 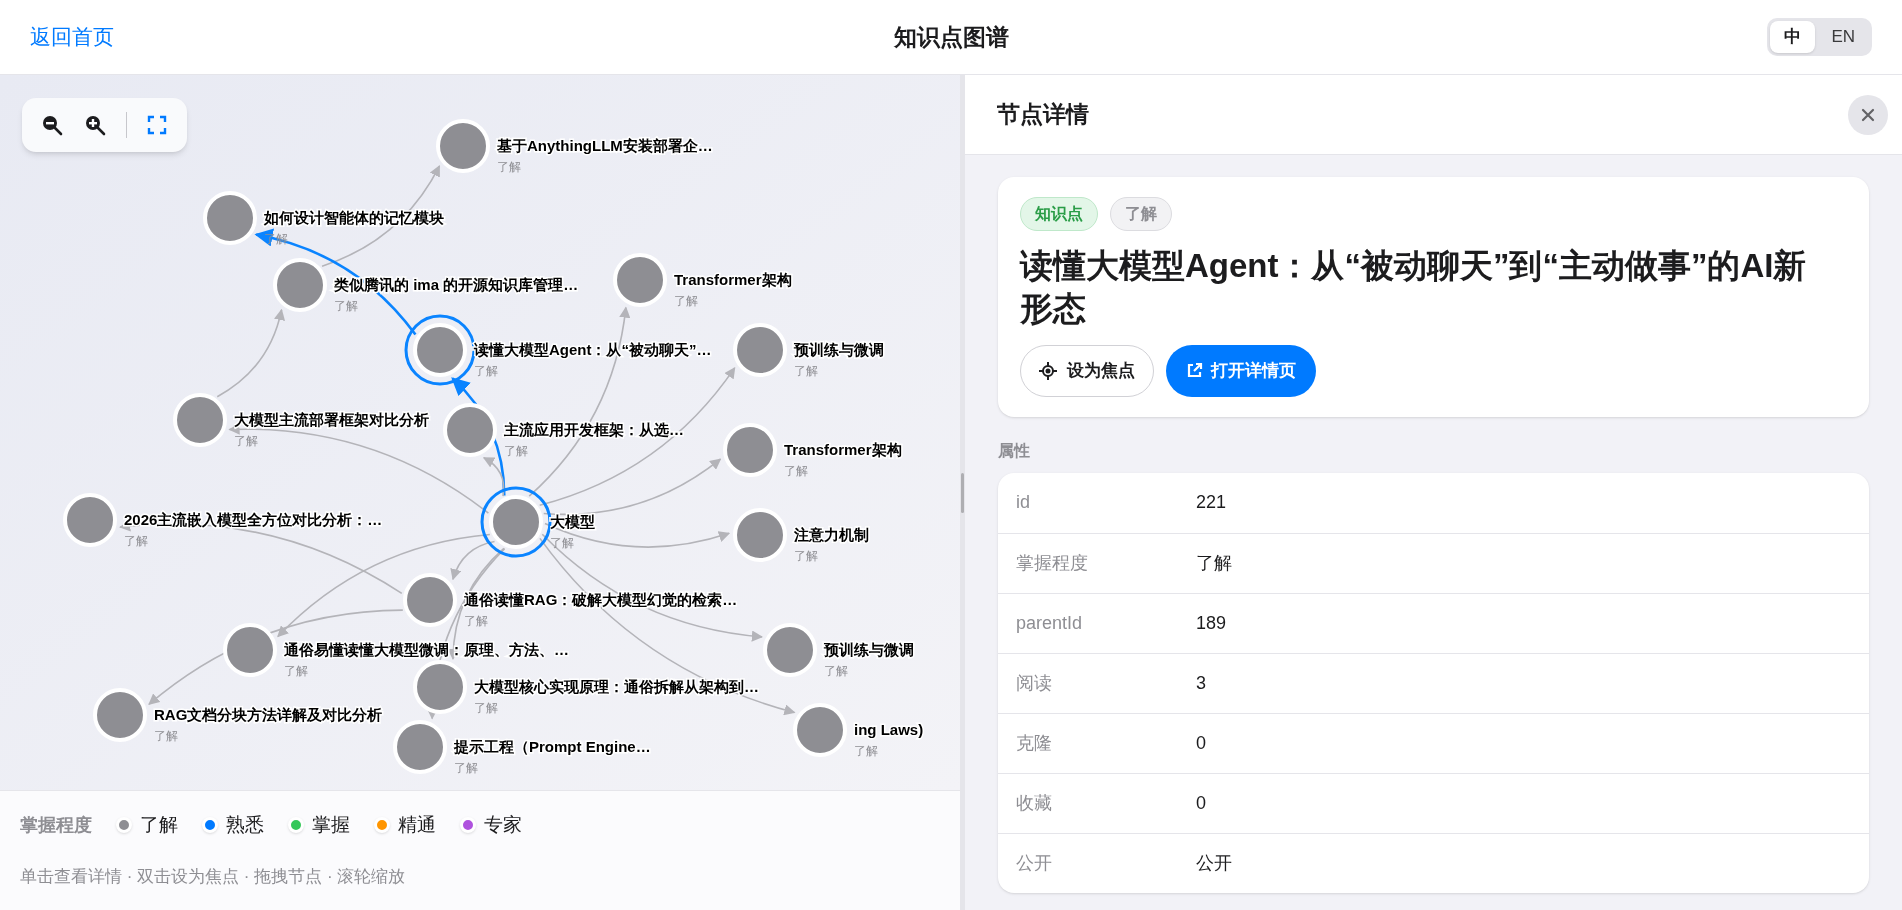 What do you see at coordinates (1034, 803) in the screenshot?
I see `property-name: 收藏` at bounding box center [1034, 803].